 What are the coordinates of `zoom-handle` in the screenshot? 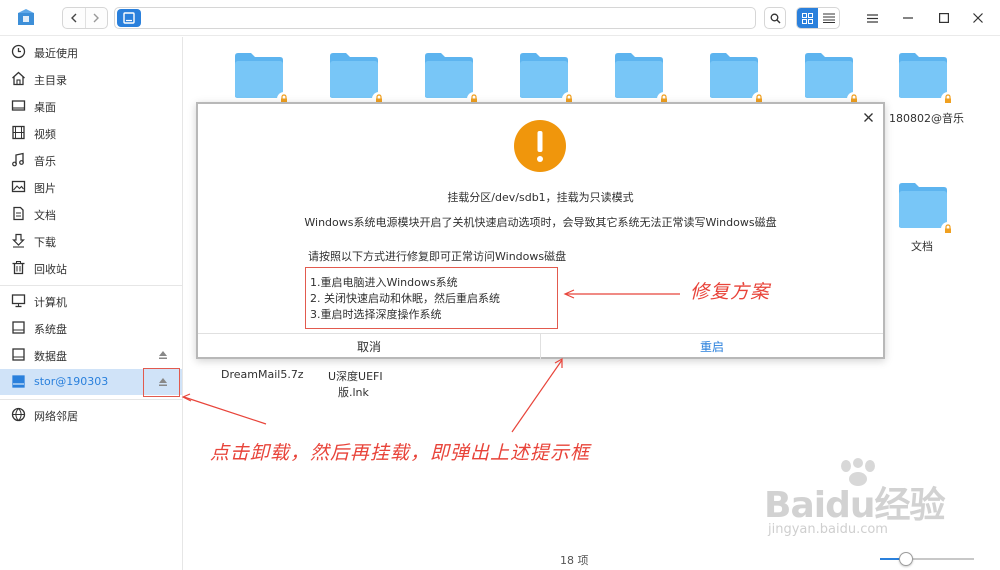 It's located at (906, 559).